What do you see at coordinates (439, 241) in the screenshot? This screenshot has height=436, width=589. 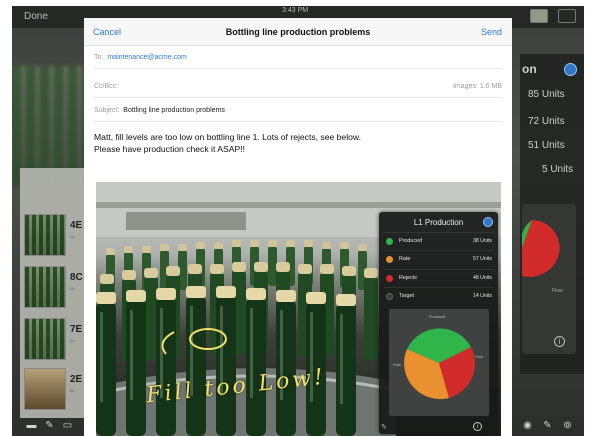 I see `metric-row: Produced 38 Units` at bounding box center [439, 241].